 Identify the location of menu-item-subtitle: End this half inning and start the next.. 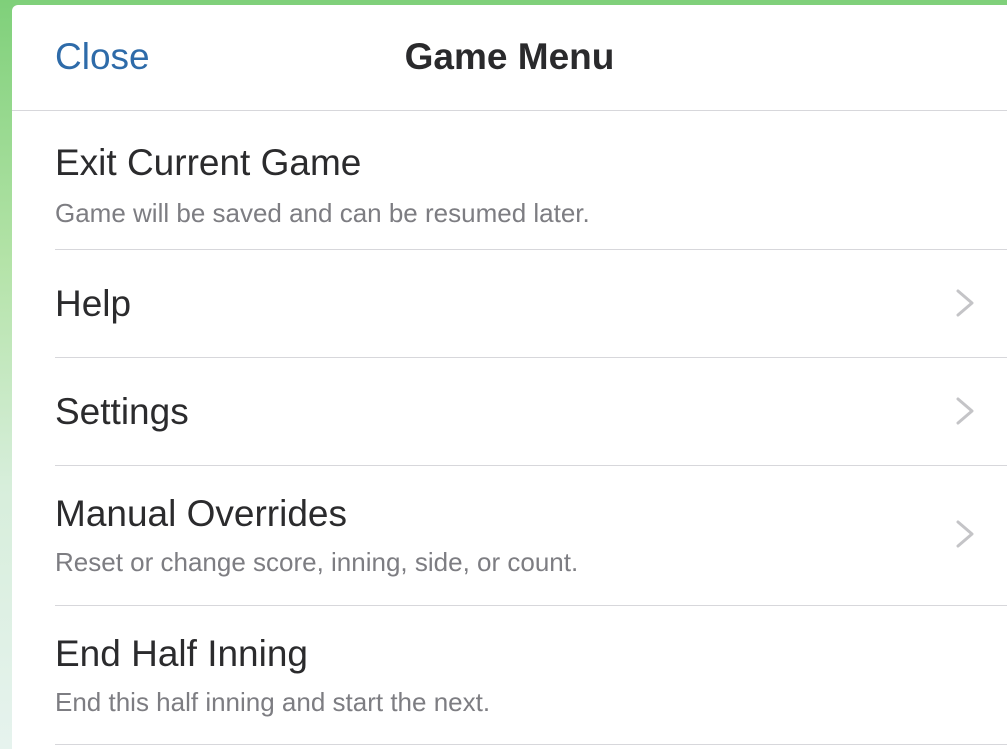
(273, 702).